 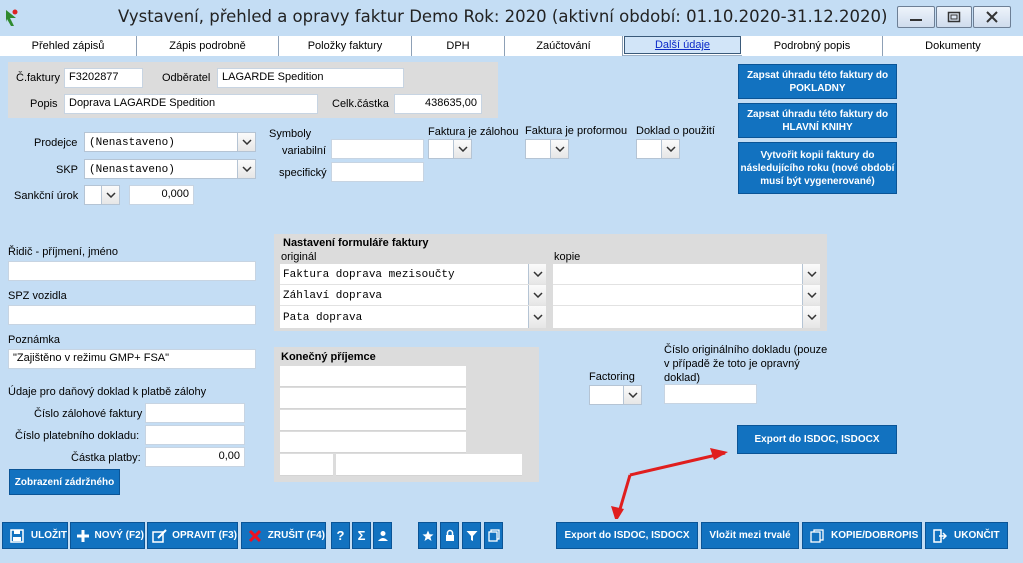 What do you see at coordinates (290, 134) in the screenshot?
I see `symboly-label: Symboly` at bounding box center [290, 134].